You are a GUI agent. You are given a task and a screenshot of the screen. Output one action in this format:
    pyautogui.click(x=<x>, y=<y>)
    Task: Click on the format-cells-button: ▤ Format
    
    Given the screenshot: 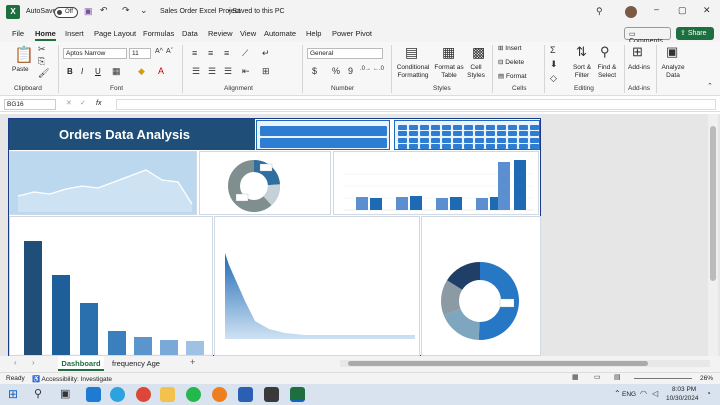 What is the action you would take?
    pyautogui.click(x=512, y=77)
    